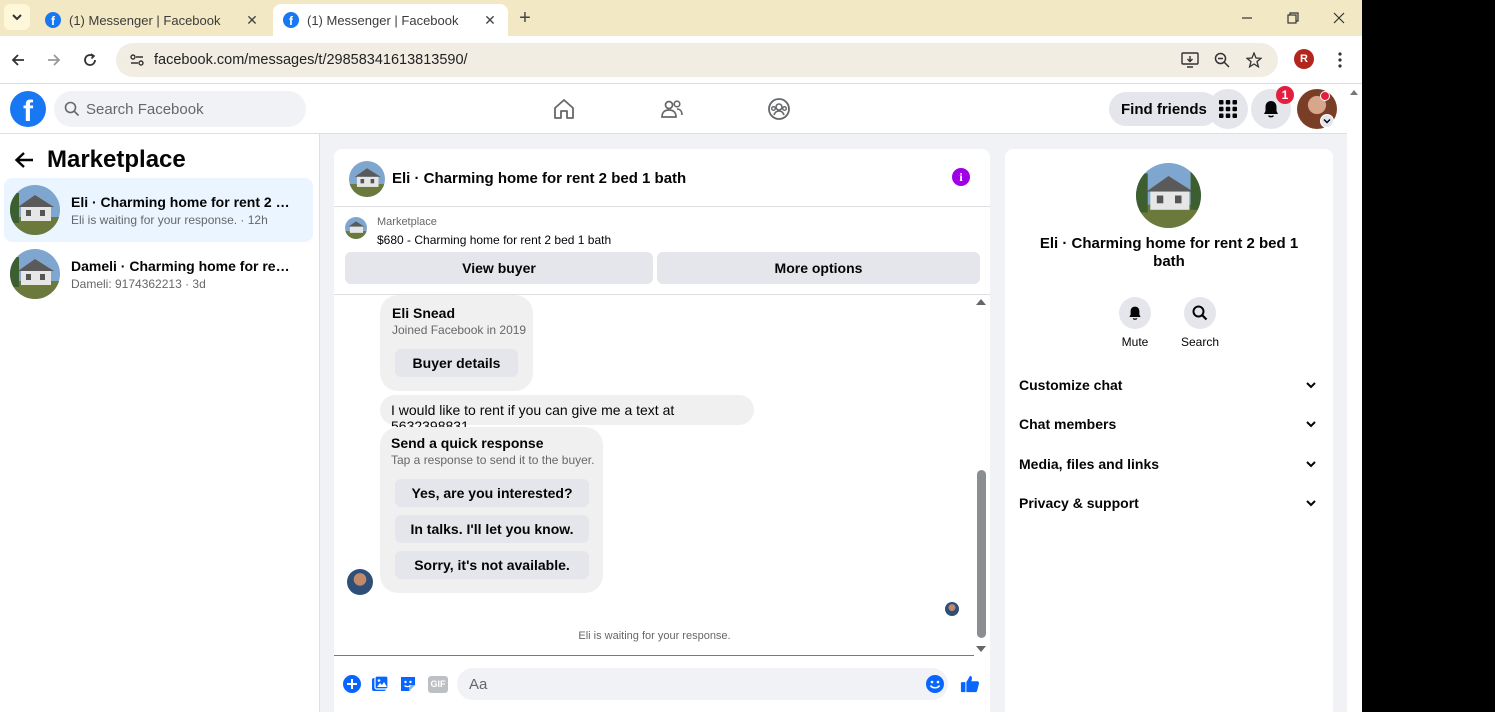  Describe the element at coordinates (1190, 60) in the screenshot. I see `install-app-icon` at that location.